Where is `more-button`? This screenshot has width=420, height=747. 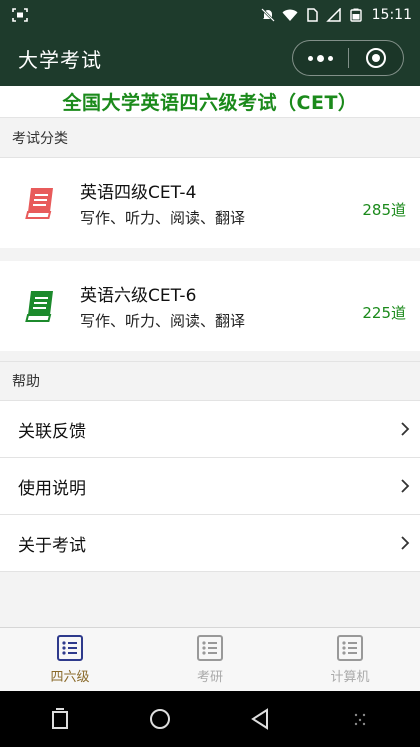
more-button is located at coordinates (320, 58).